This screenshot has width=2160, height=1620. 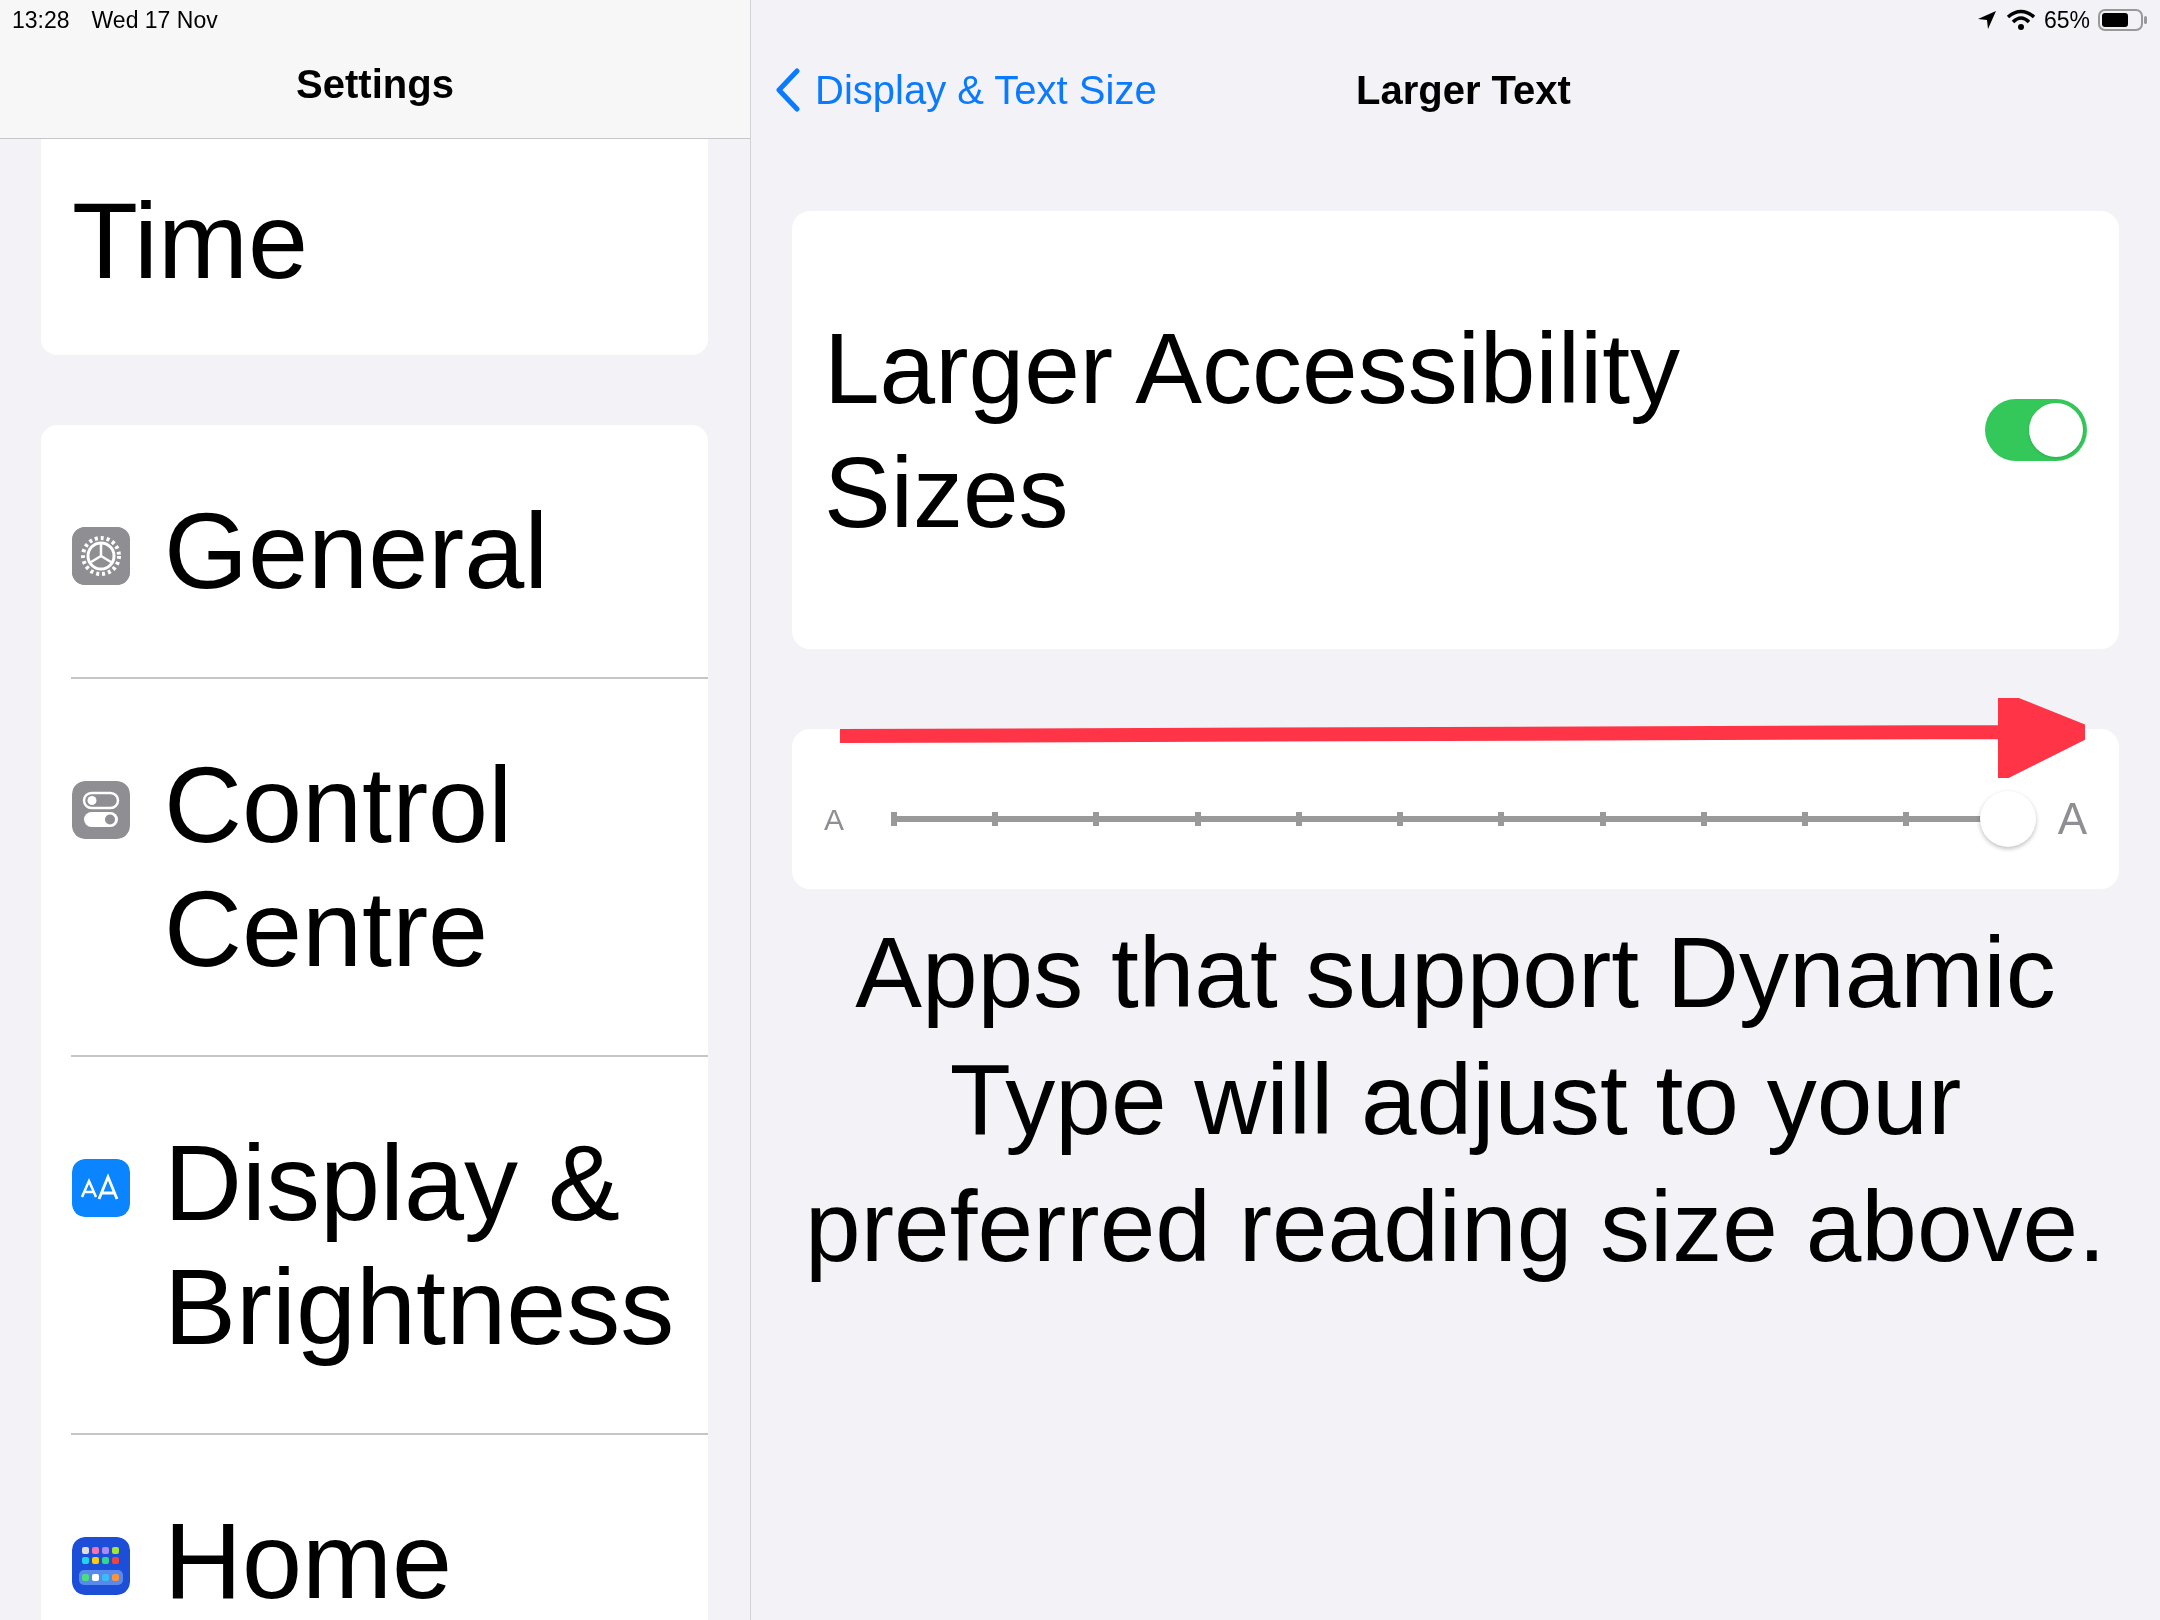 What do you see at coordinates (154, 20) in the screenshot?
I see `status-date: Wed 17 Nov` at bounding box center [154, 20].